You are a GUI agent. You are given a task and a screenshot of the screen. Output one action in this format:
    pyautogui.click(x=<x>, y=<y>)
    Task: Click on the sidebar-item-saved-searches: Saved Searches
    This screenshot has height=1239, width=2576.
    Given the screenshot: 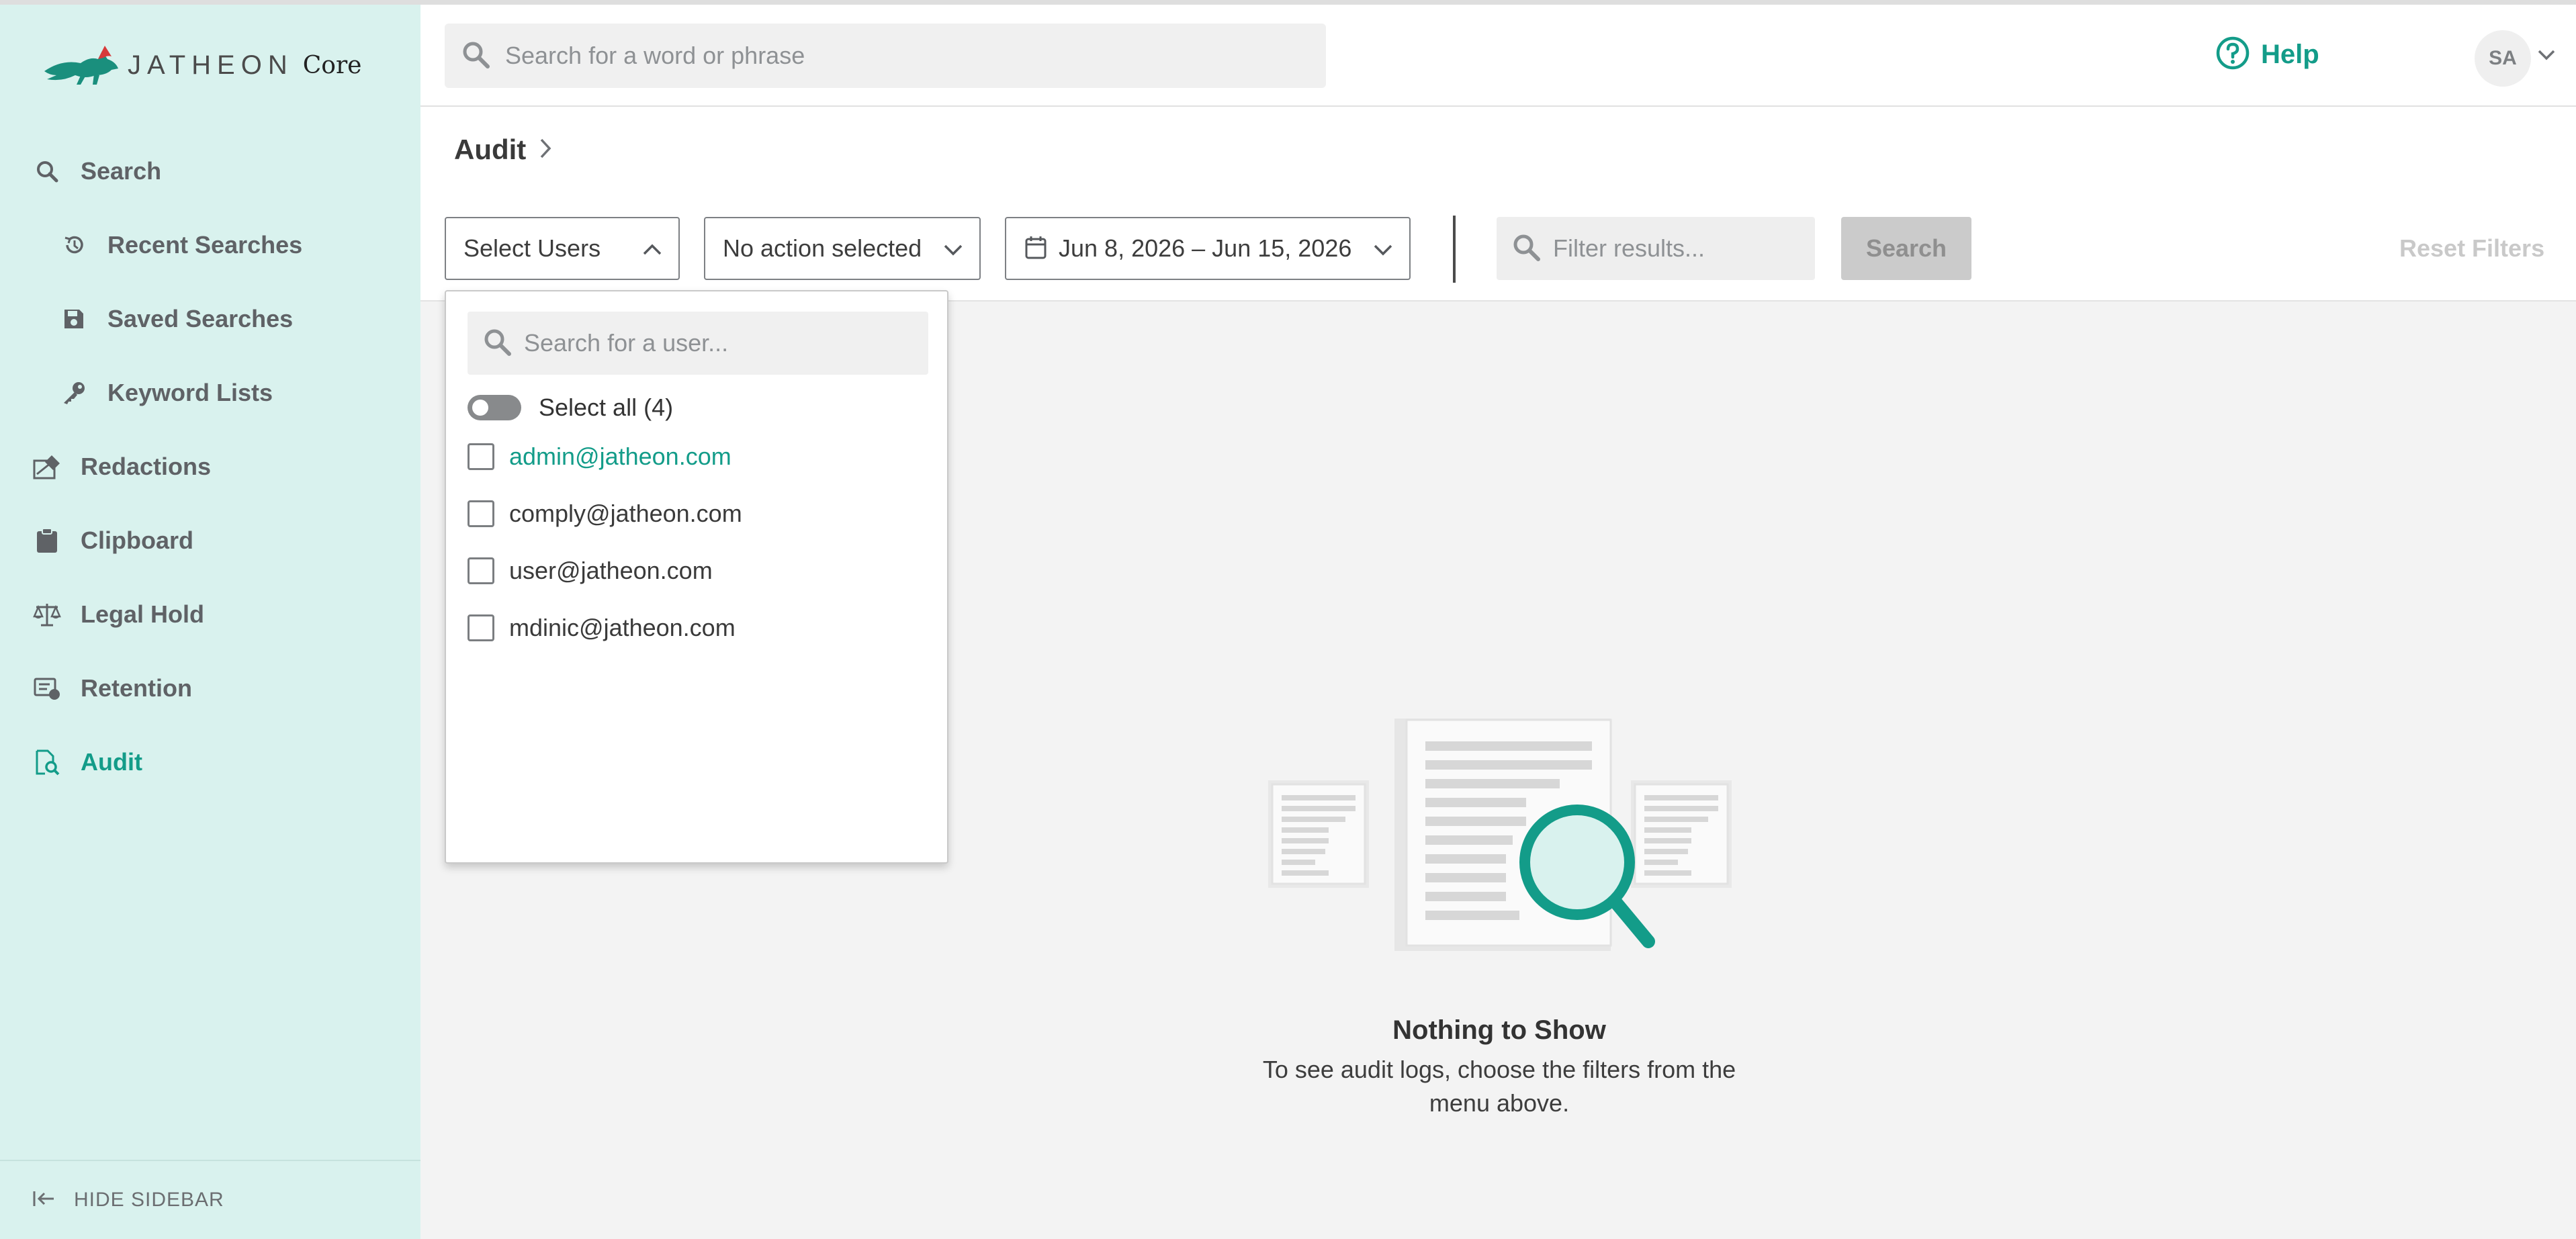 What is the action you would take?
    pyautogui.click(x=210, y=319)
    